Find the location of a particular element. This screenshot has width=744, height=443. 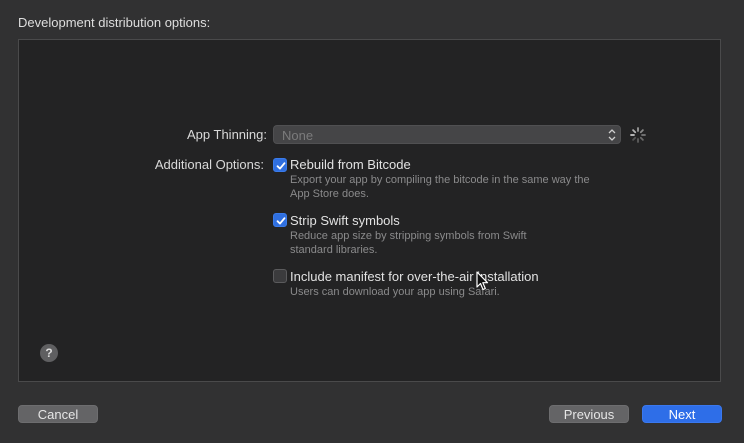

description-line: App Store does. is located at coordinates (329, 193).